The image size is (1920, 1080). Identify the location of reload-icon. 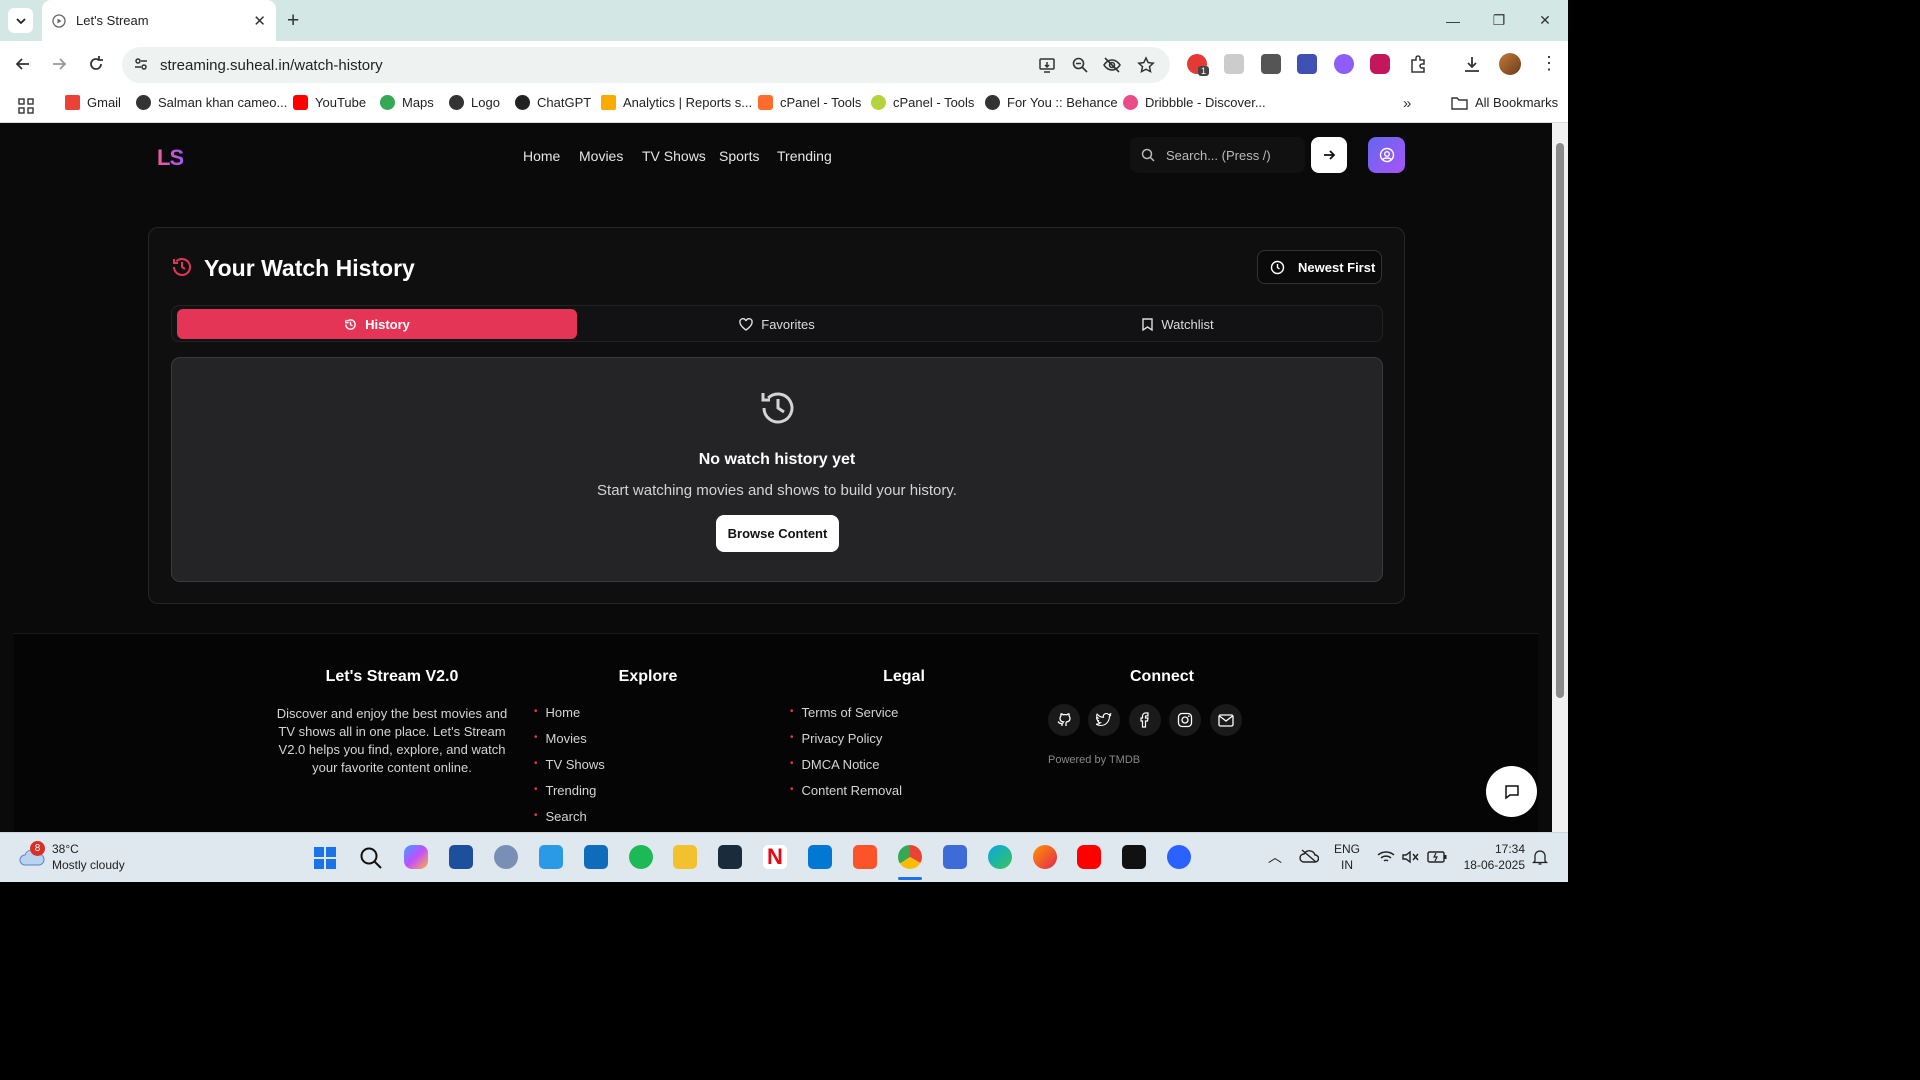
(96, 64).